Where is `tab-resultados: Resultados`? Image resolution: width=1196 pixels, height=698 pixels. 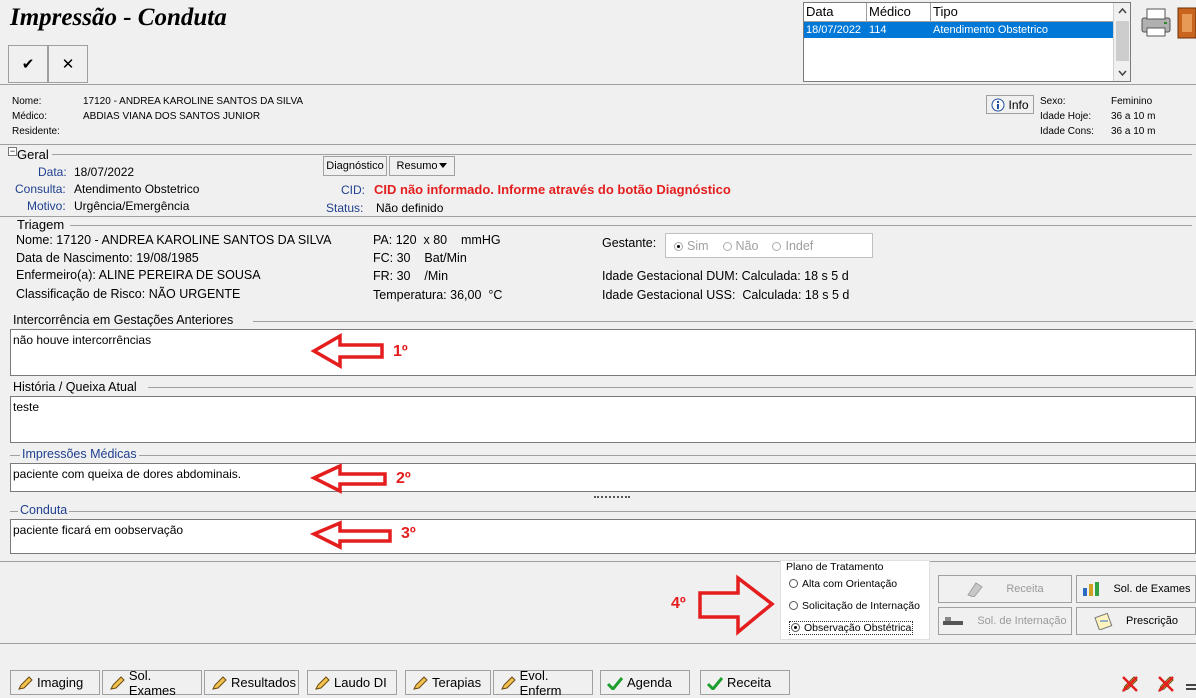 tab-resultados: Resultados is located at coordinates (251, 682).